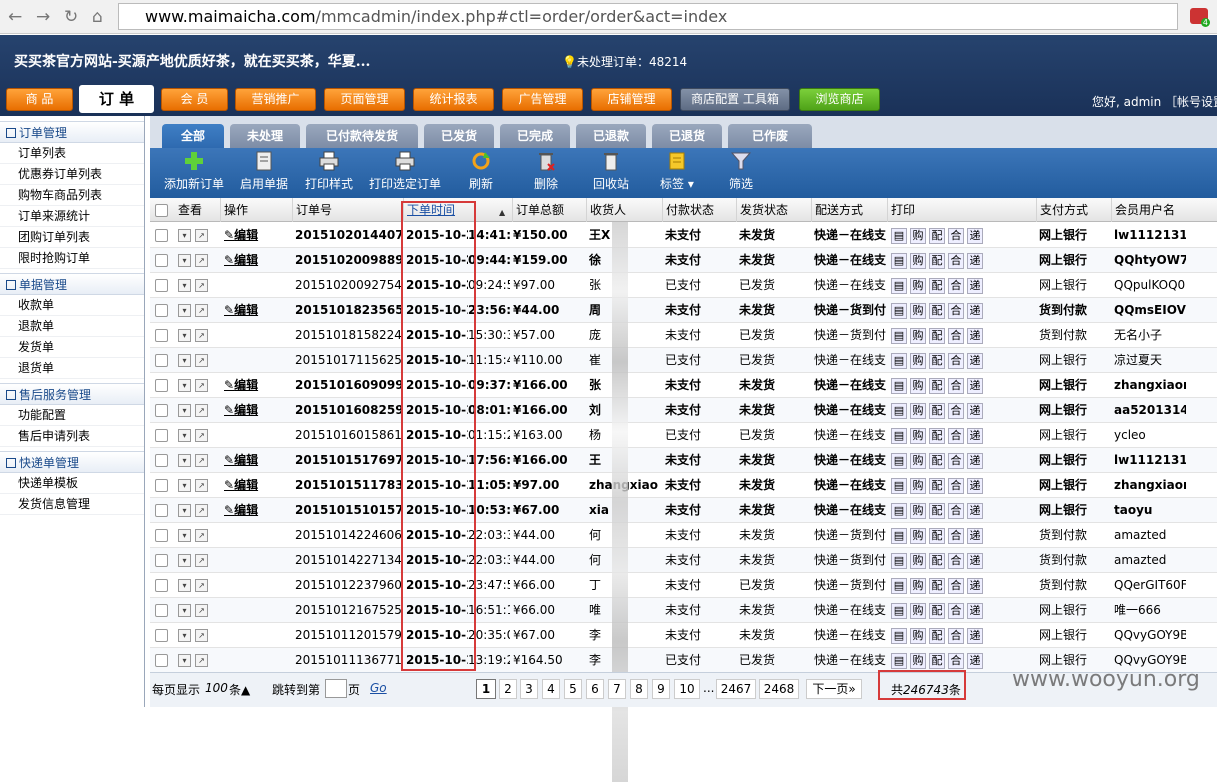 This screenshot has width=1217, height=782. I want to click on tab-paid-pending: 已付款待发货, so click(362, 136).